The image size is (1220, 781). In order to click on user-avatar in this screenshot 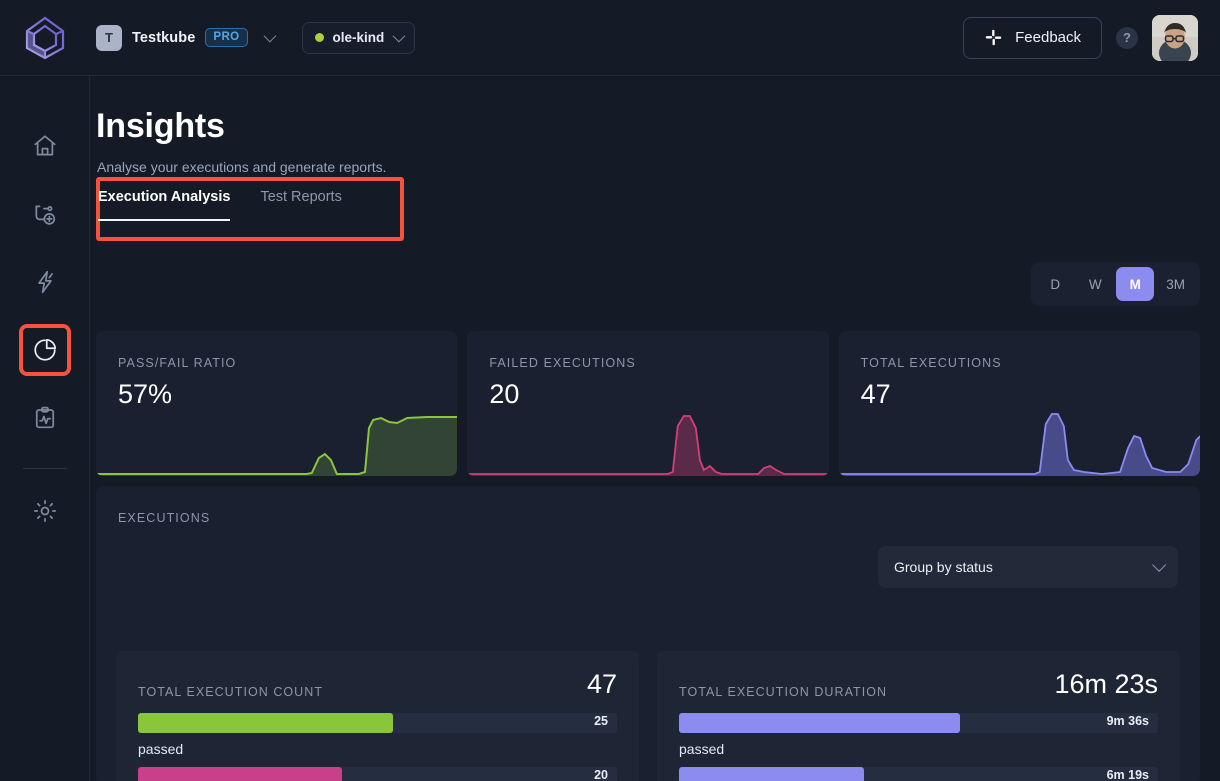, I will do `click(1175, 37)`.